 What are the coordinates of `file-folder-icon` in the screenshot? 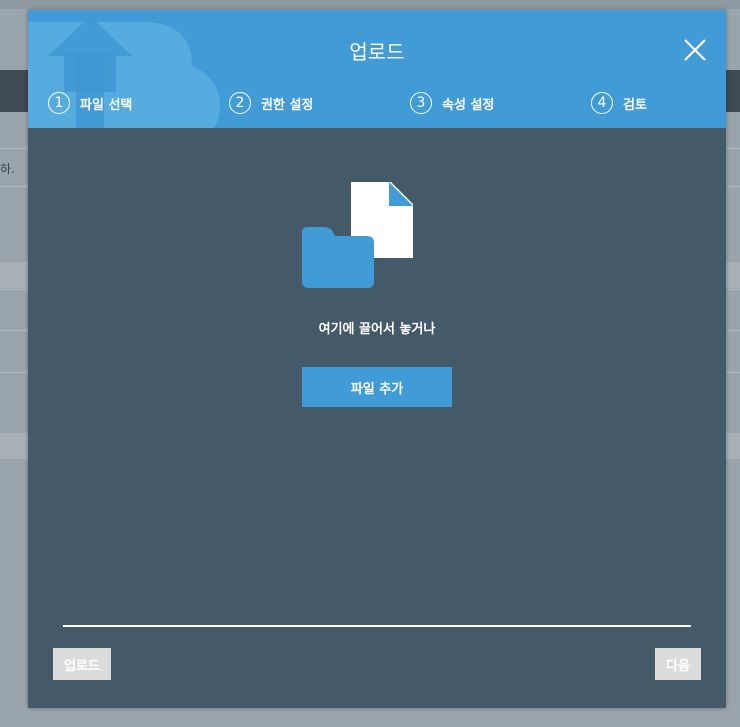 It's located at (357, 235).